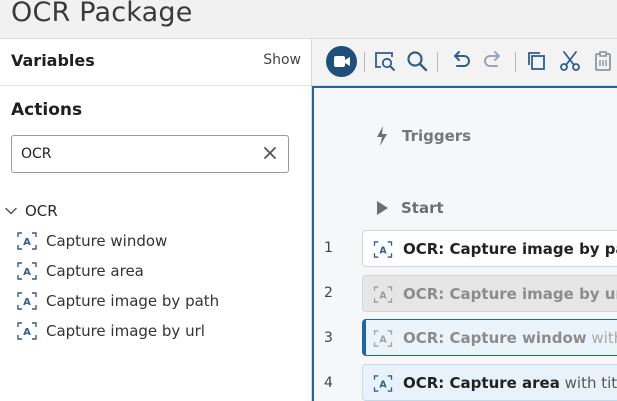 Image resolution: width=617 pixels, height=401 pixels. I want to click on flow-step: A OCR: Capture area with title, so click(489, 382).